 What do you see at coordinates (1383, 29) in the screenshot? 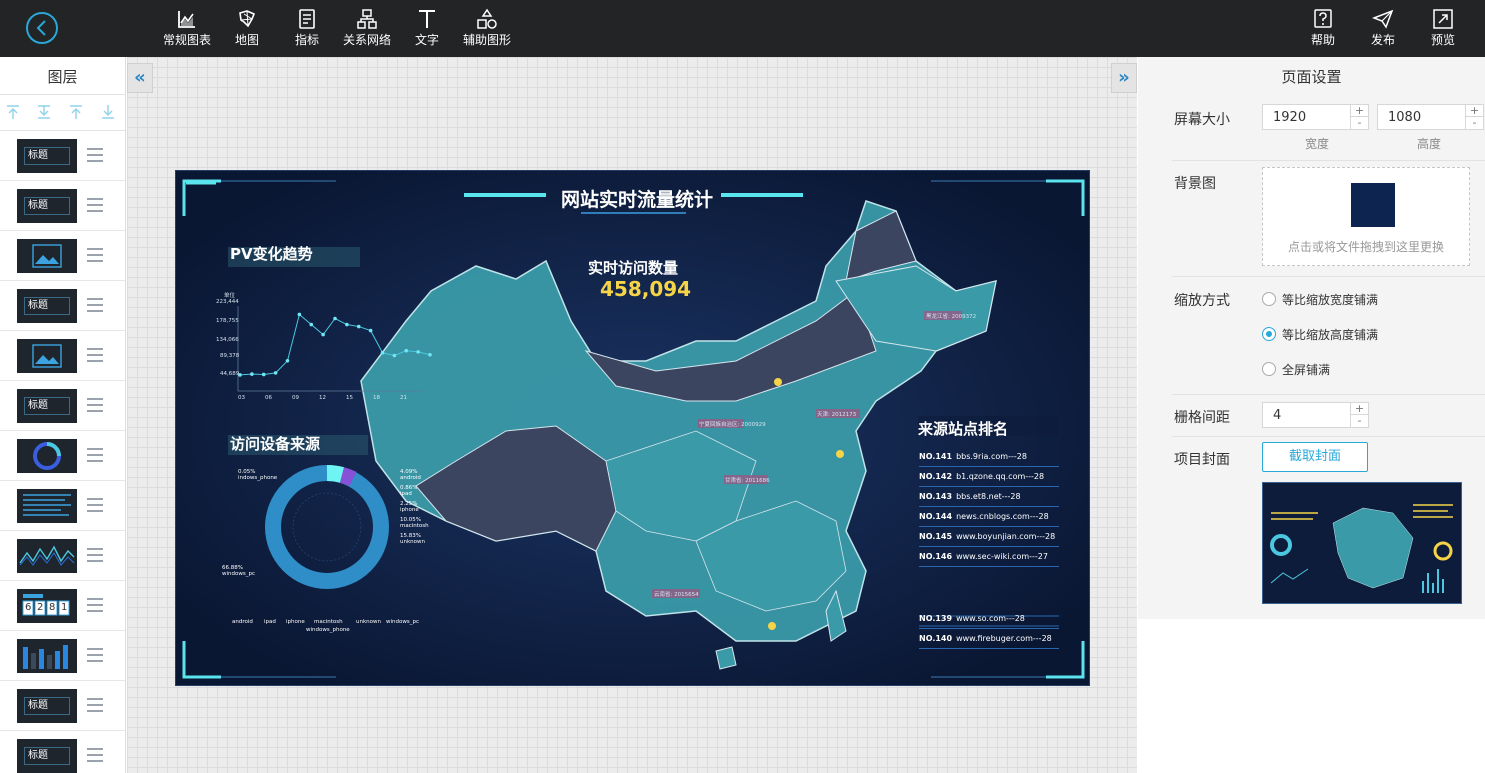
I see `publish-button: 发布` at bounding box center [1383, 29].